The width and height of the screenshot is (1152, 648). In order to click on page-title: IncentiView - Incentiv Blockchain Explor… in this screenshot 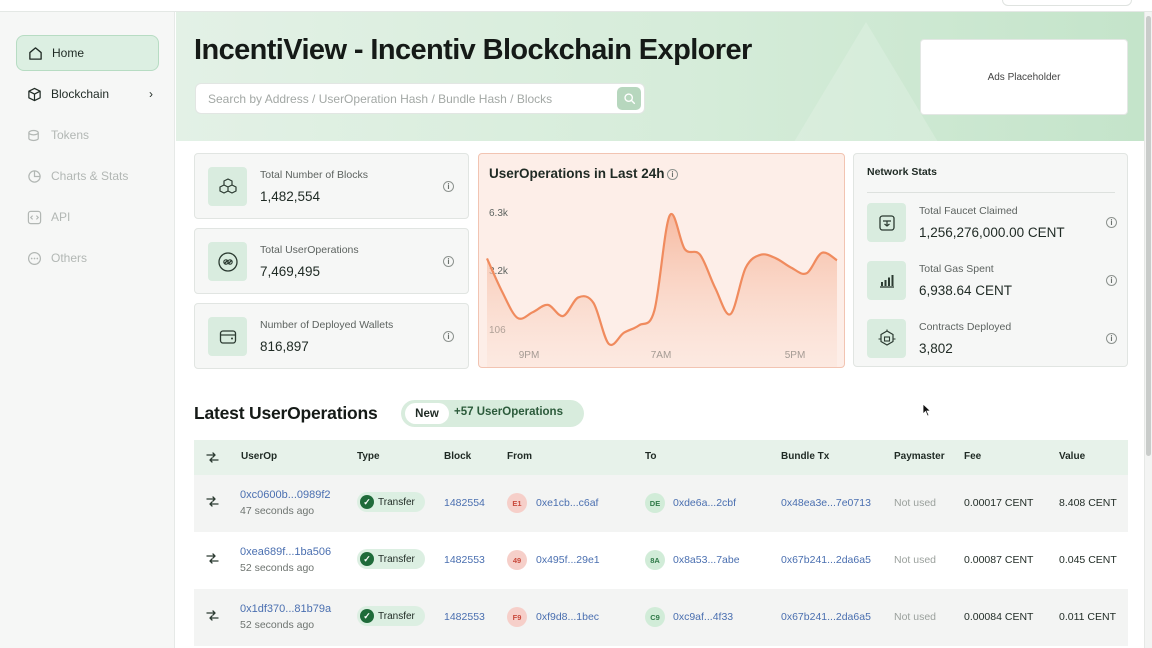, I will do `click(473, 50)`.